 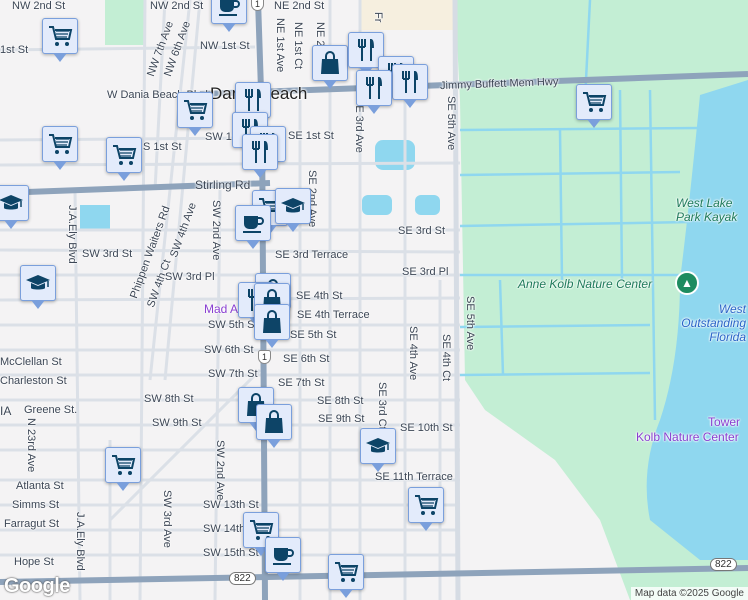 I want to click on street-label: SW 13th St, so click(x=231, y=505).